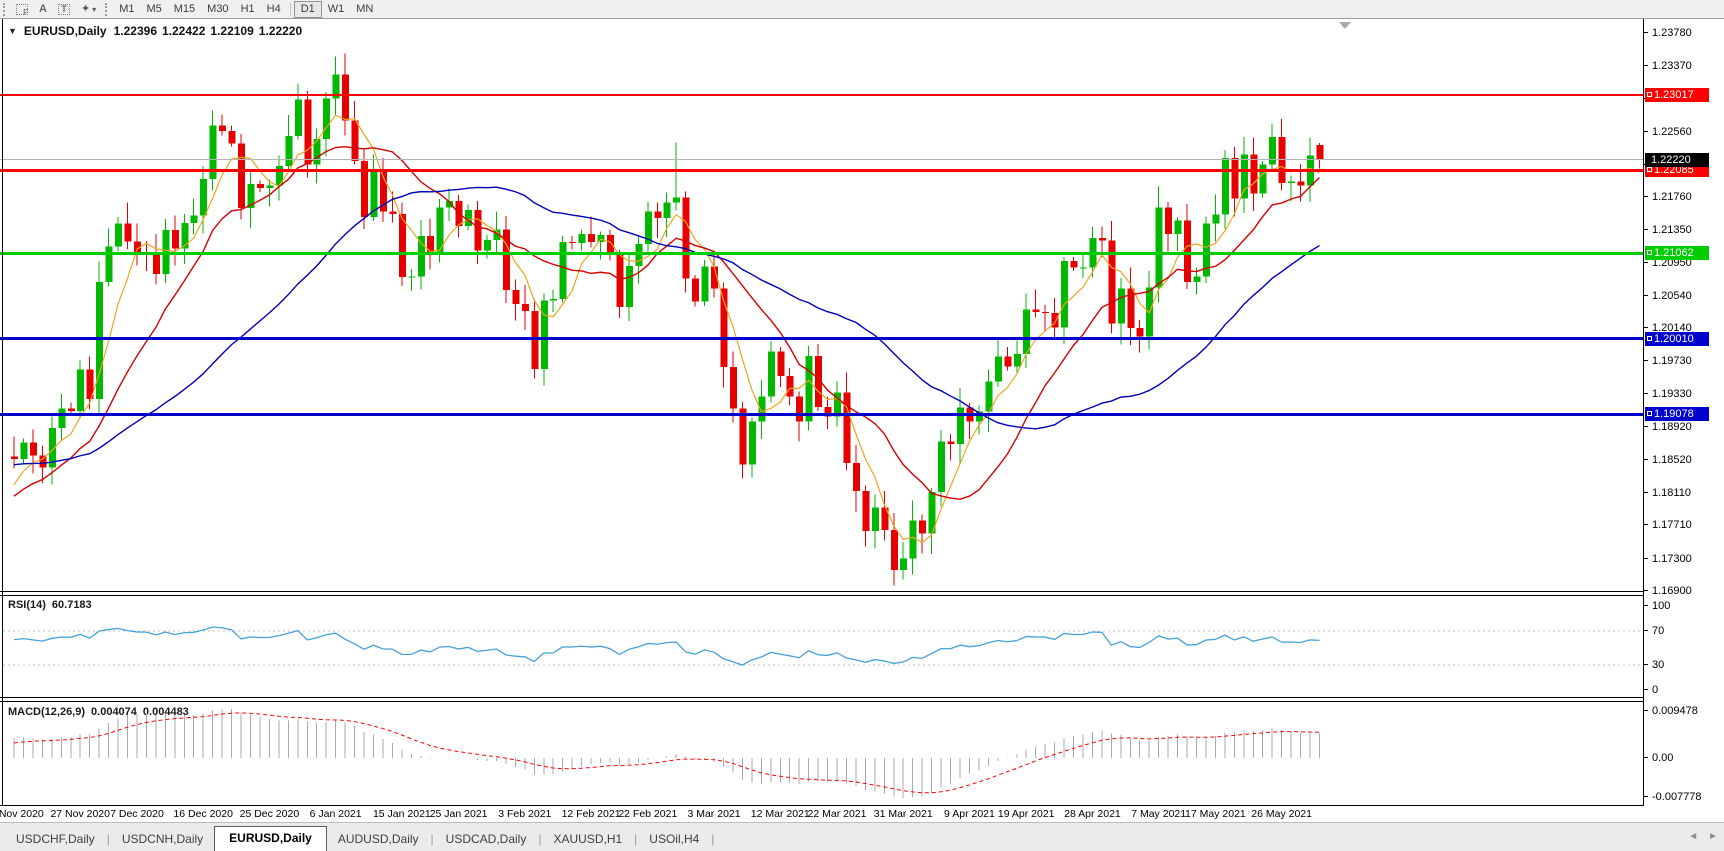  I want to click on chart-tab-usdcnh: USDCNH,Daily, so click(162, 840).